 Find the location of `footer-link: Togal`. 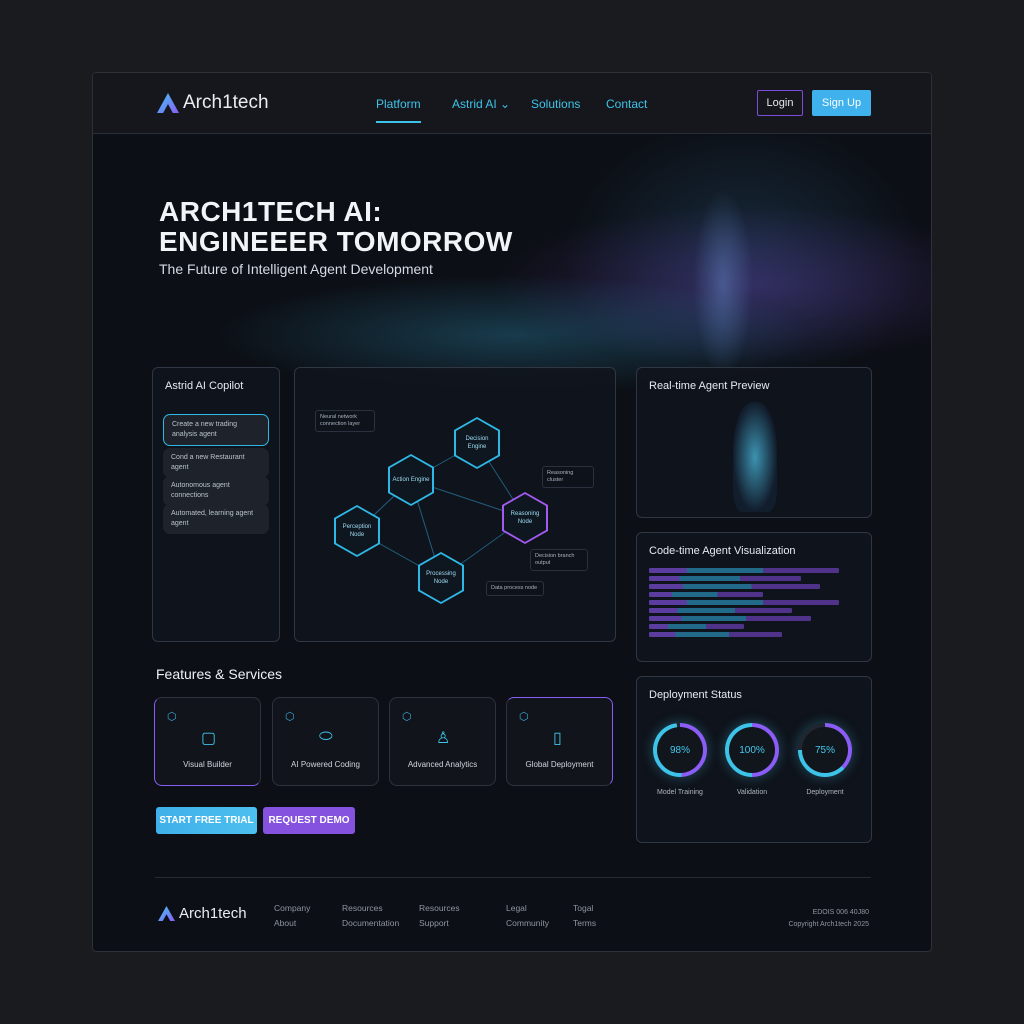

footer-link: Togal is located at coordinates (583, 908).